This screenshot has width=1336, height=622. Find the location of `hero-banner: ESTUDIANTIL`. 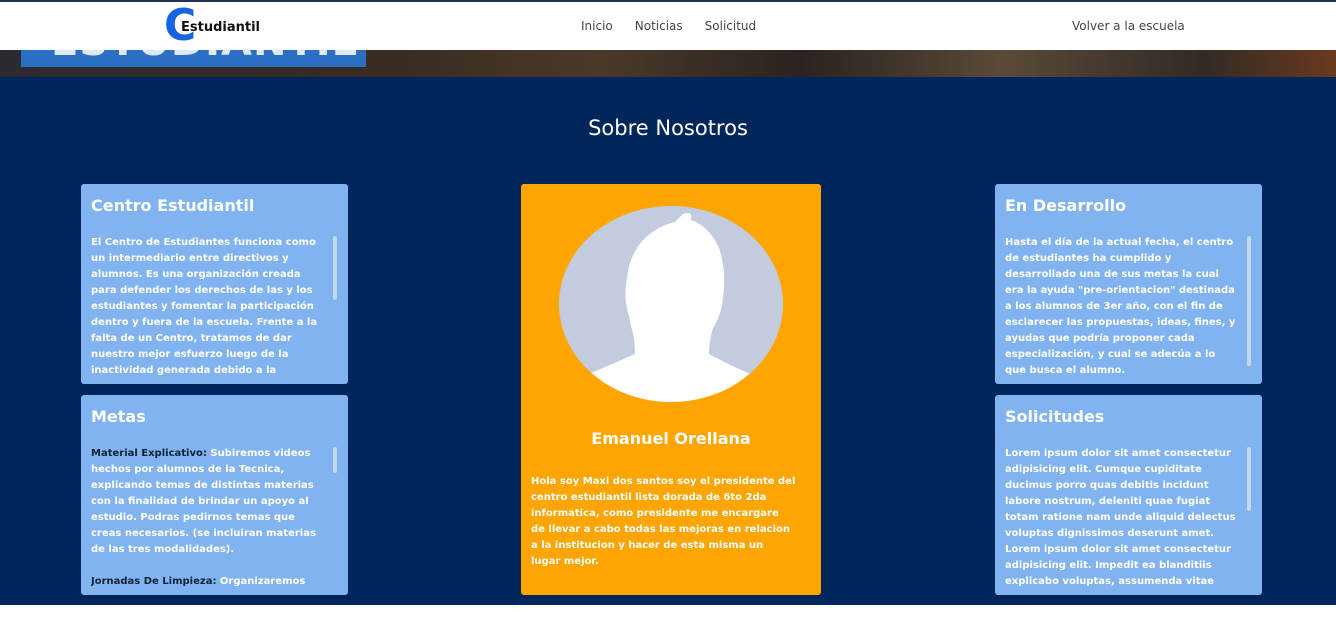

hero-banner: ESTUDIANTIL is located at coordinates (193, 58).